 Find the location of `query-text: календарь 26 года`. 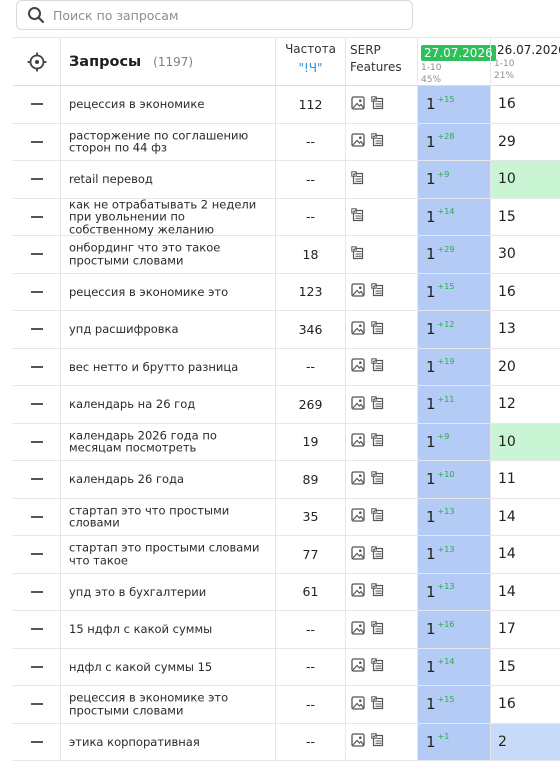

query-text: календарь 26 года is located at coordinates (168, 479).